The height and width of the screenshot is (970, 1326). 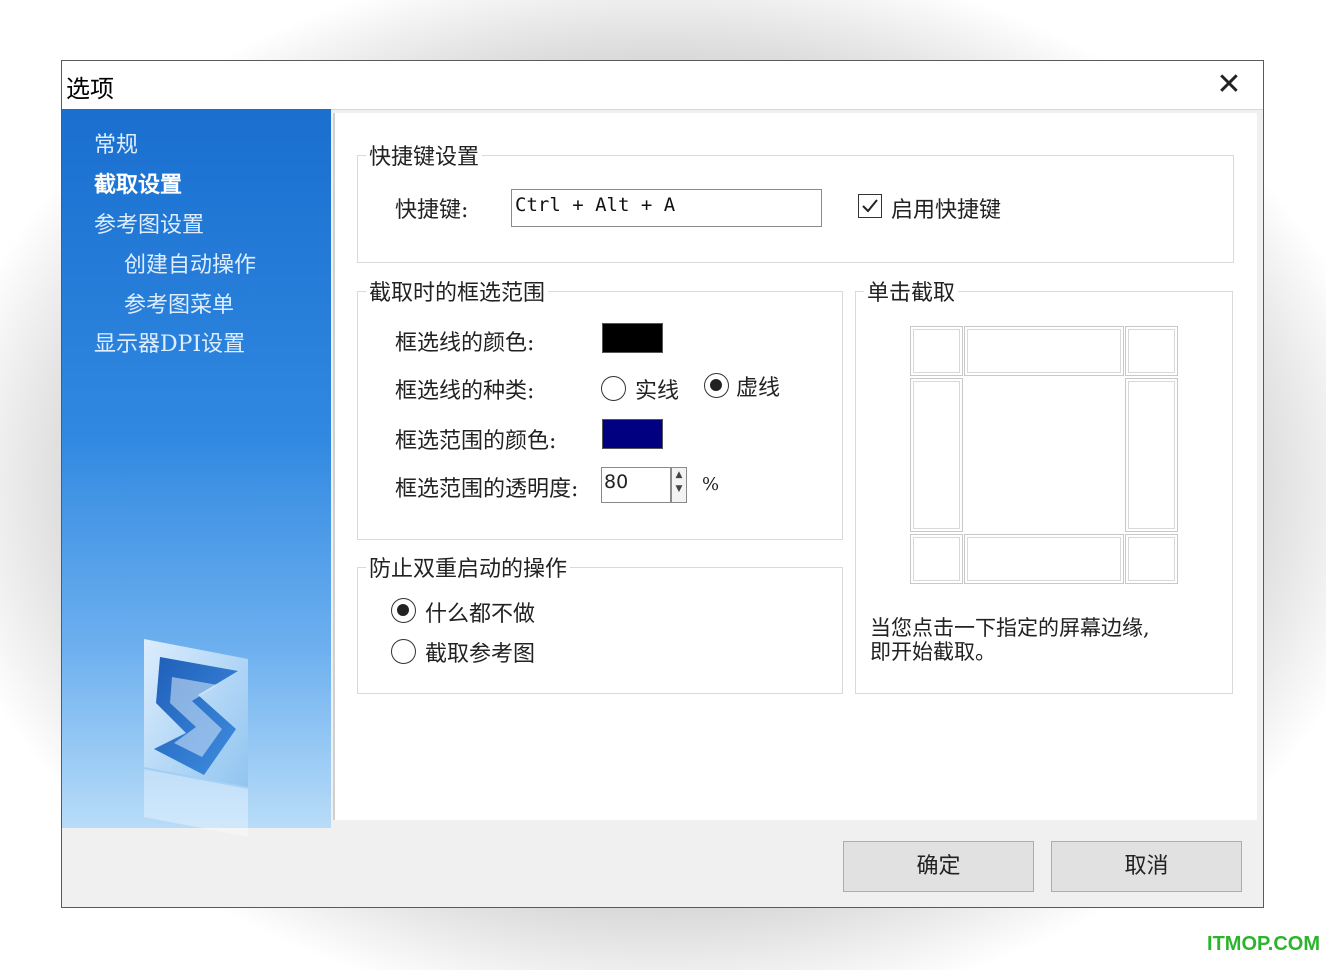 I want to click on sidebar-item-reference-settings: 参考图设置, so click(x=149, y=223).